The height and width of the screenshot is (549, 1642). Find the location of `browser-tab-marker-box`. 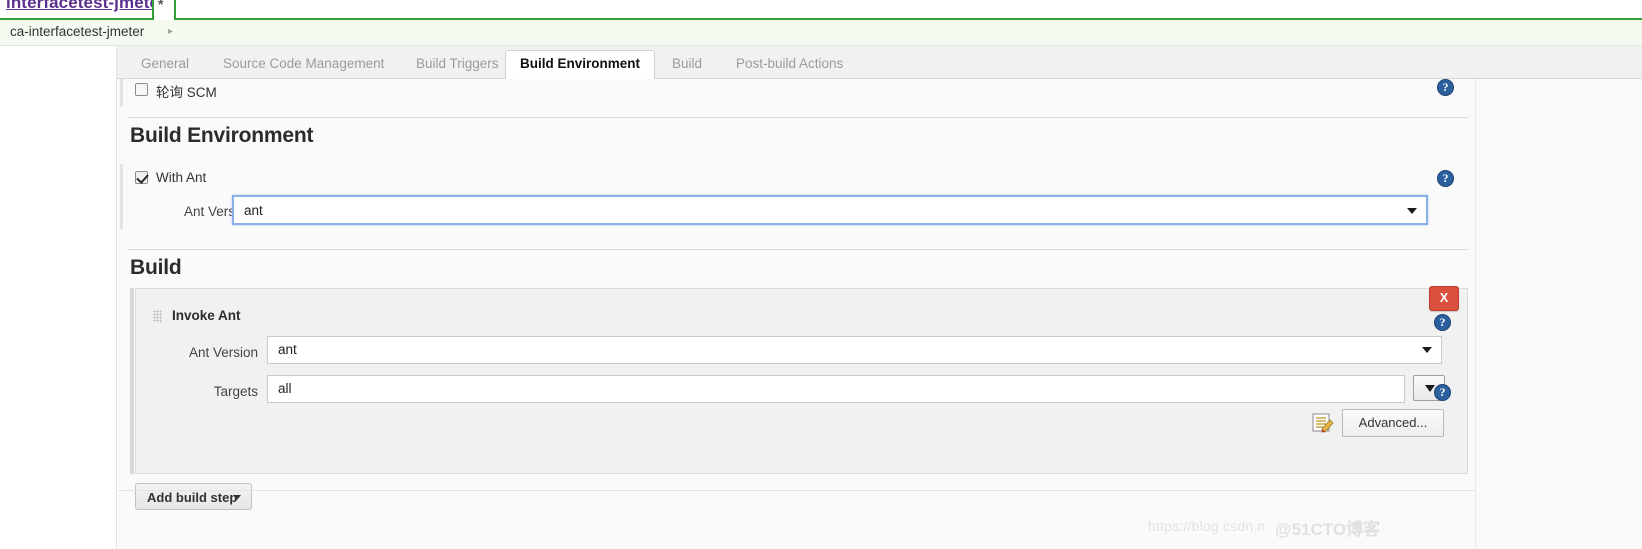

browser-tab-marker-box is located at coordinates (164, 10).